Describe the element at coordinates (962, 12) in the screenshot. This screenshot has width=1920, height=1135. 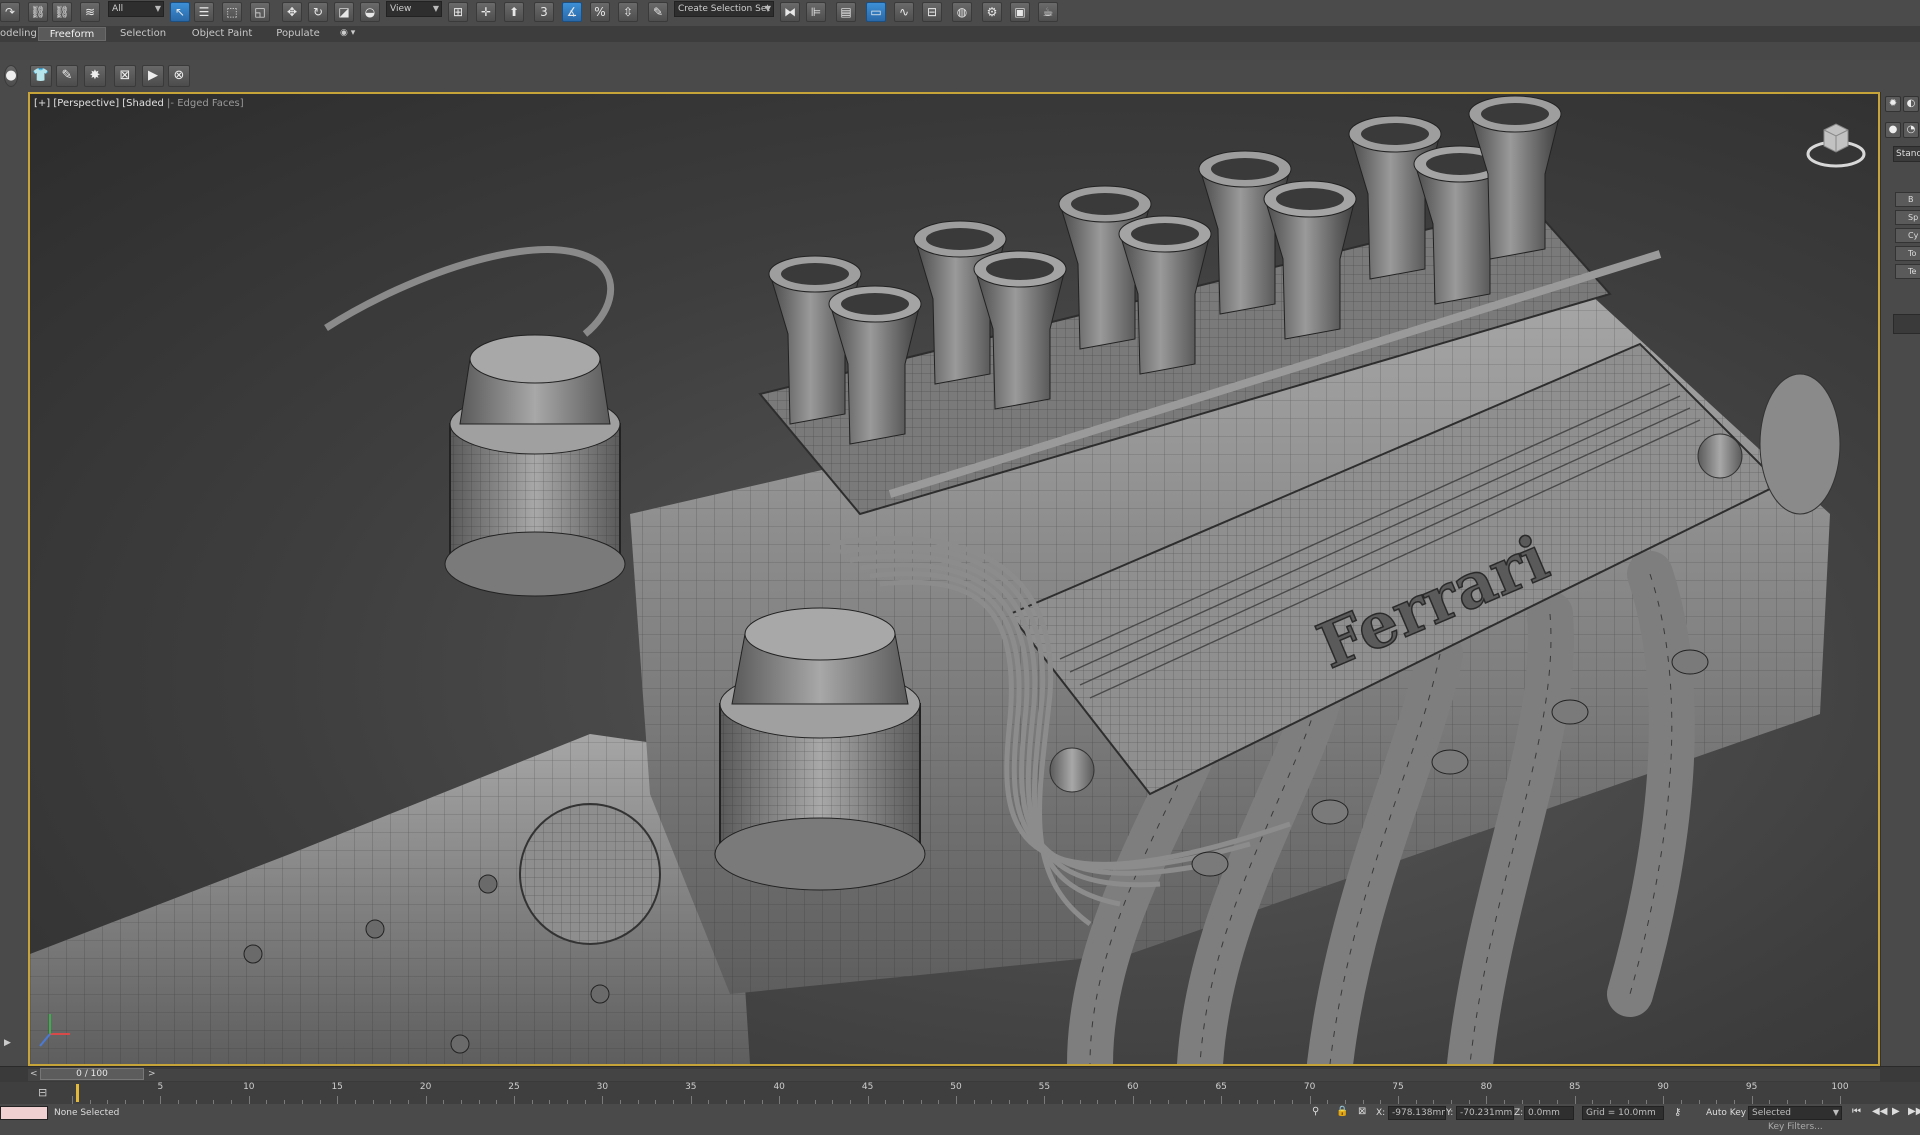
I see `material-editor-icon: ◍` at that location.